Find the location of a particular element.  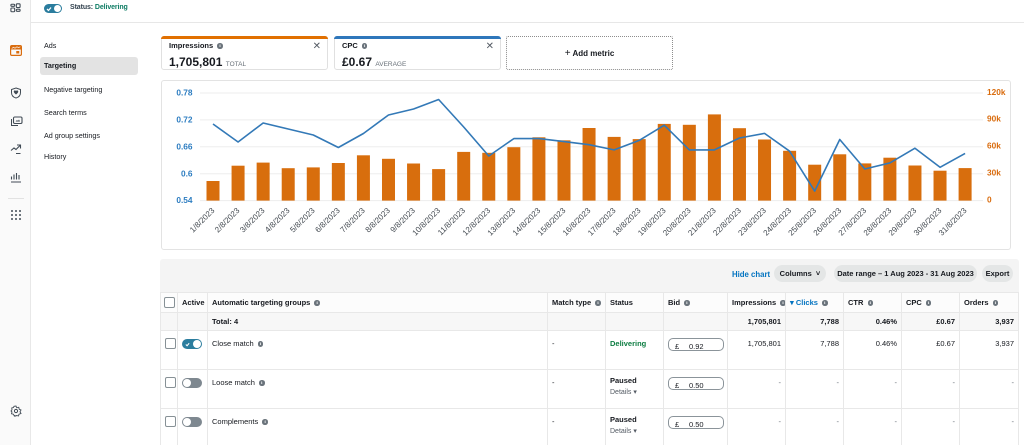

svg-text: 31/8/2023 is located at coordinates (953, 222).